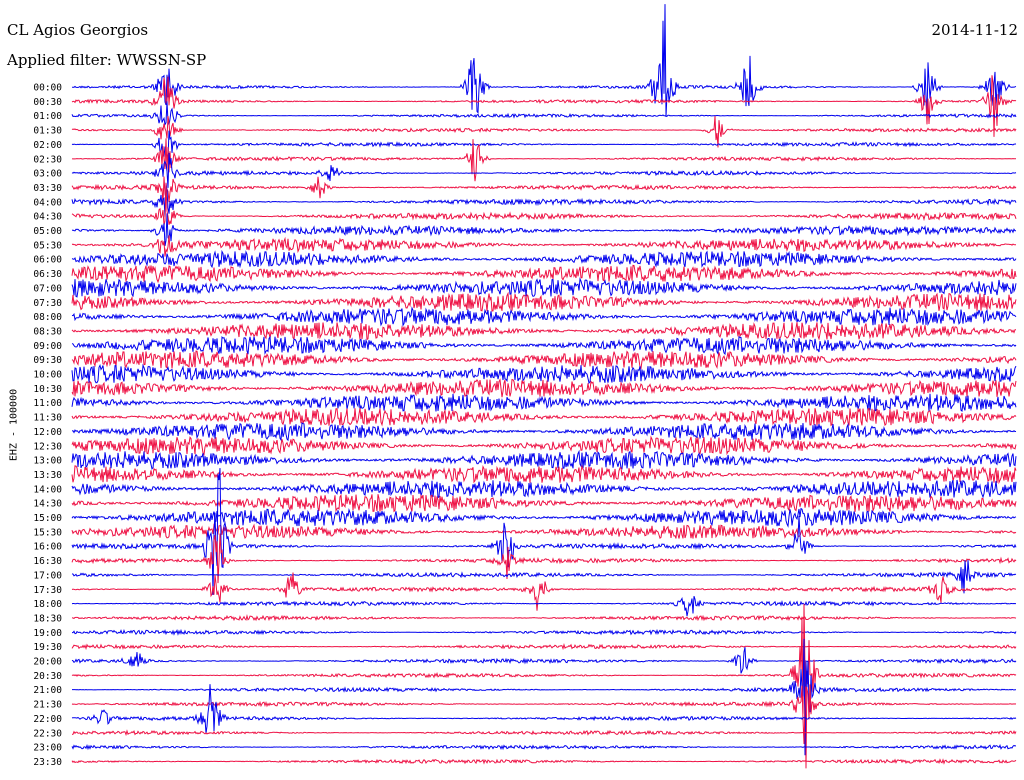  What do you see at coordinates (47, 331) in the screenshot?
I see `time-label: 08:30` at bounding box center [47, 331].